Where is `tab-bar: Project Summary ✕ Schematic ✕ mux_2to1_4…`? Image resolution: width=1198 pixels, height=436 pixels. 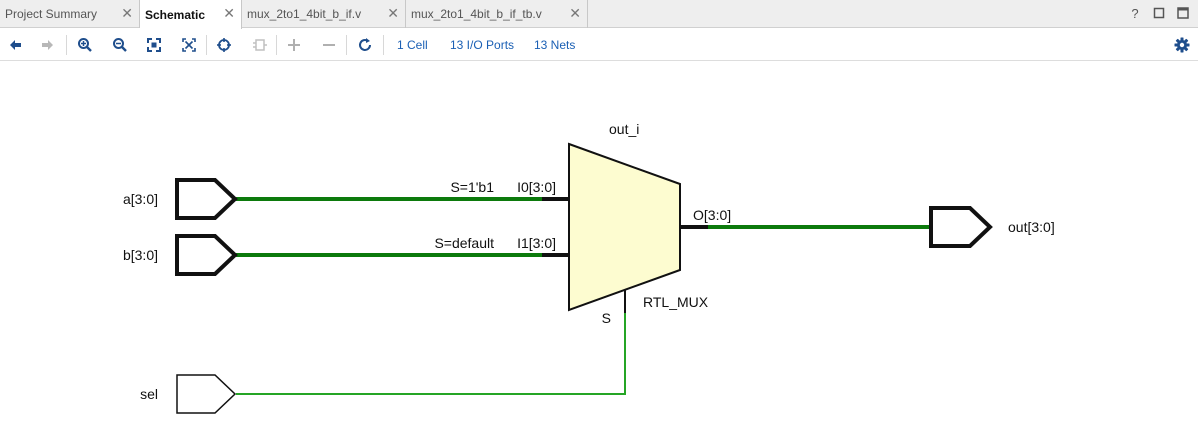 tab-bar: Project Summary ✕ Schematic ✕ mux_2to1_4… is located at coordinates (599, 14).